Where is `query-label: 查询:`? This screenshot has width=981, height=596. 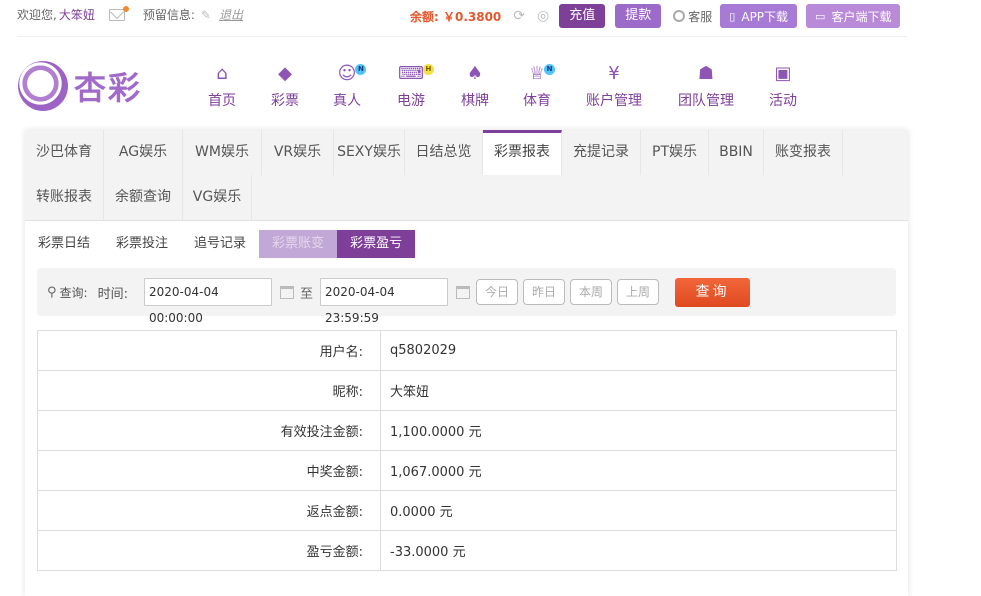 query-label: 查询: is located at coordinates (73, 292).